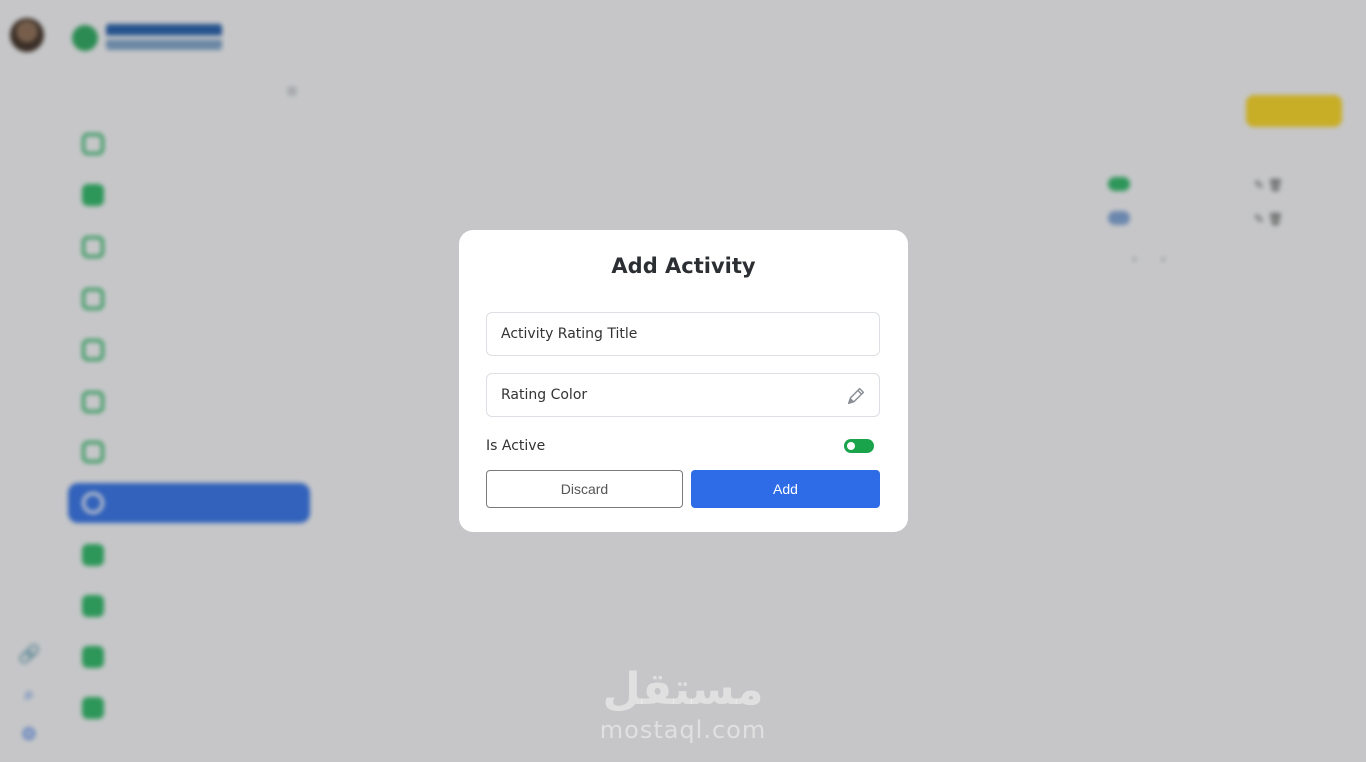  Describe the element at coordinates (683, 334) in the screenshot. I see `activity-rating-title-input: Activity Rating Title` at that location.